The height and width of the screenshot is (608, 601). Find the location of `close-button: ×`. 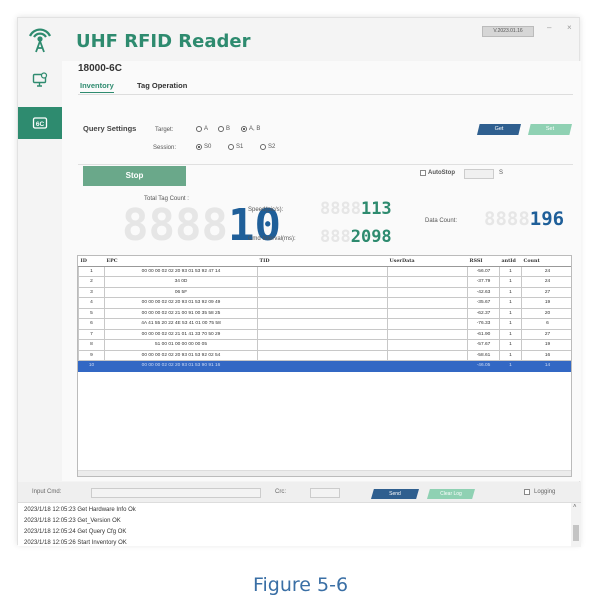

close-button: × is located at coordinates (569, 27).